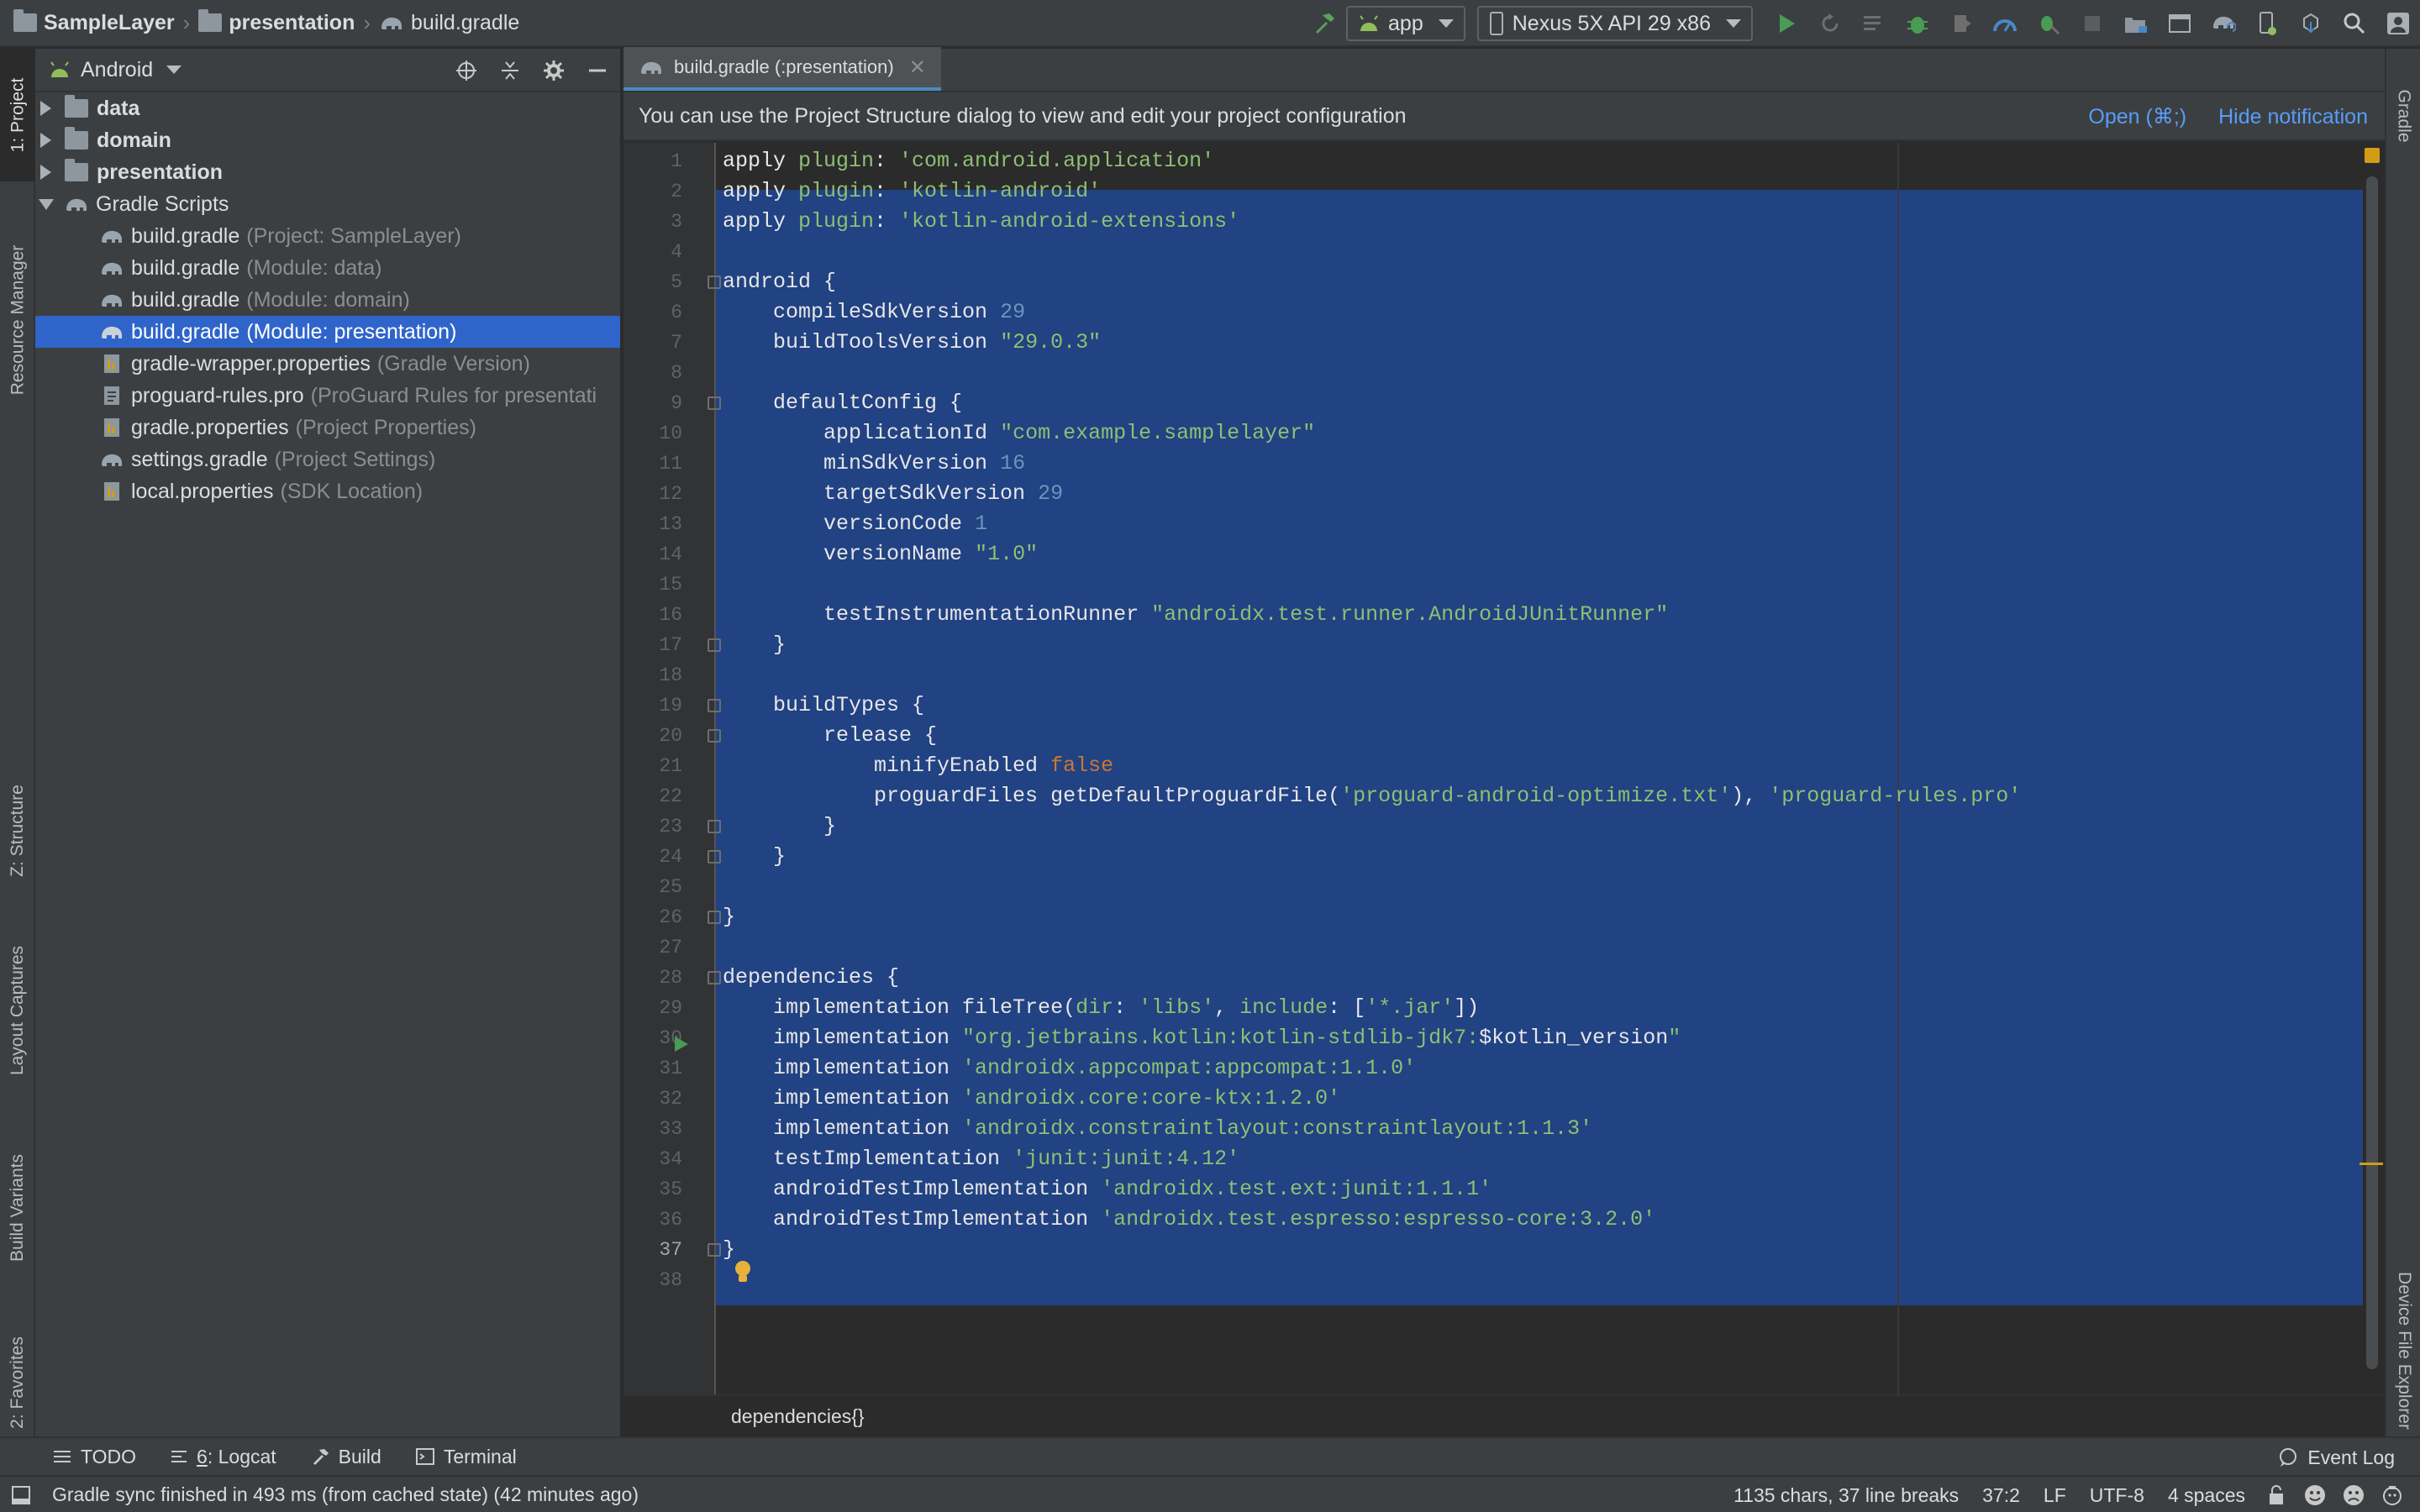  Describe the element at coordinates (652, 464) in the screenshot. I see `line-number: 11` at that location.